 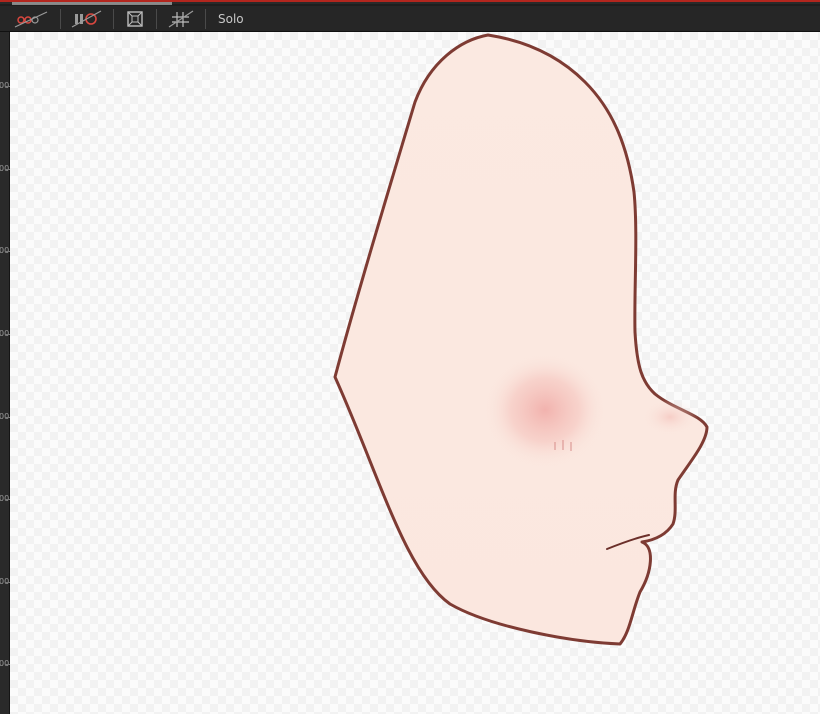 I want to click on frame-bounds-icon, so click(x=135, y=18).